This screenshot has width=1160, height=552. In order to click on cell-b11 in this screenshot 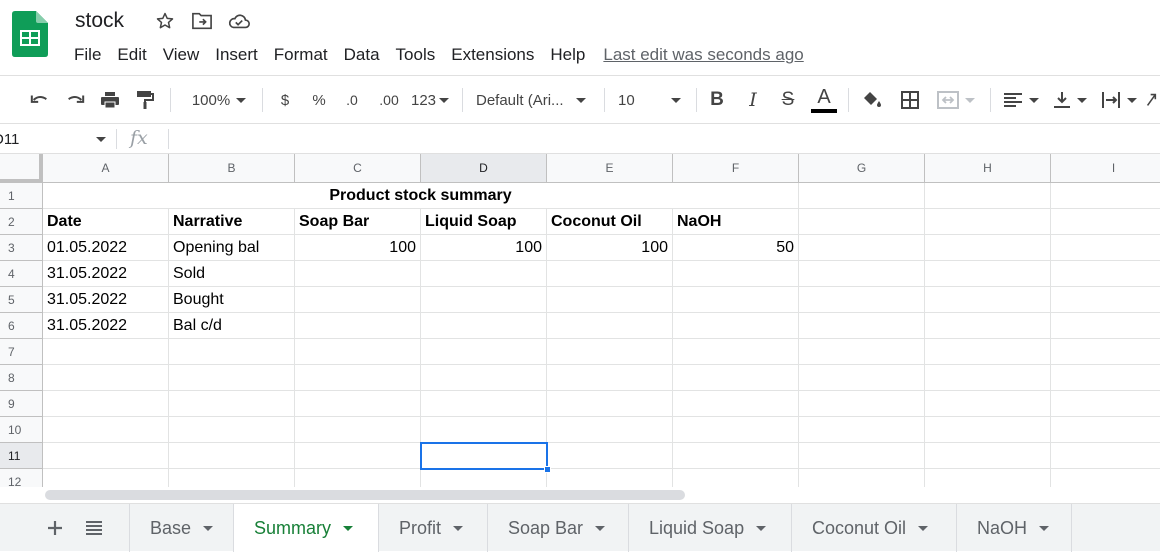, I will do `click(232, 456)`.